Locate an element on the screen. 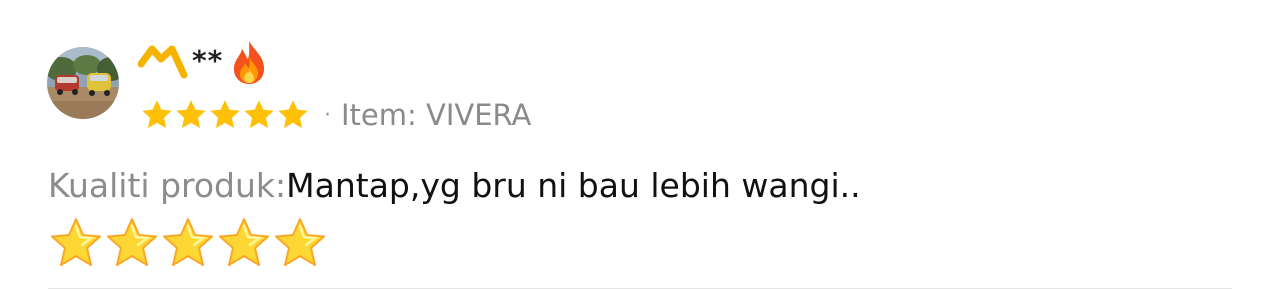 The height and width of the screenshot is (290, 1280). avatar-photo is located at coordinates (83, 83).